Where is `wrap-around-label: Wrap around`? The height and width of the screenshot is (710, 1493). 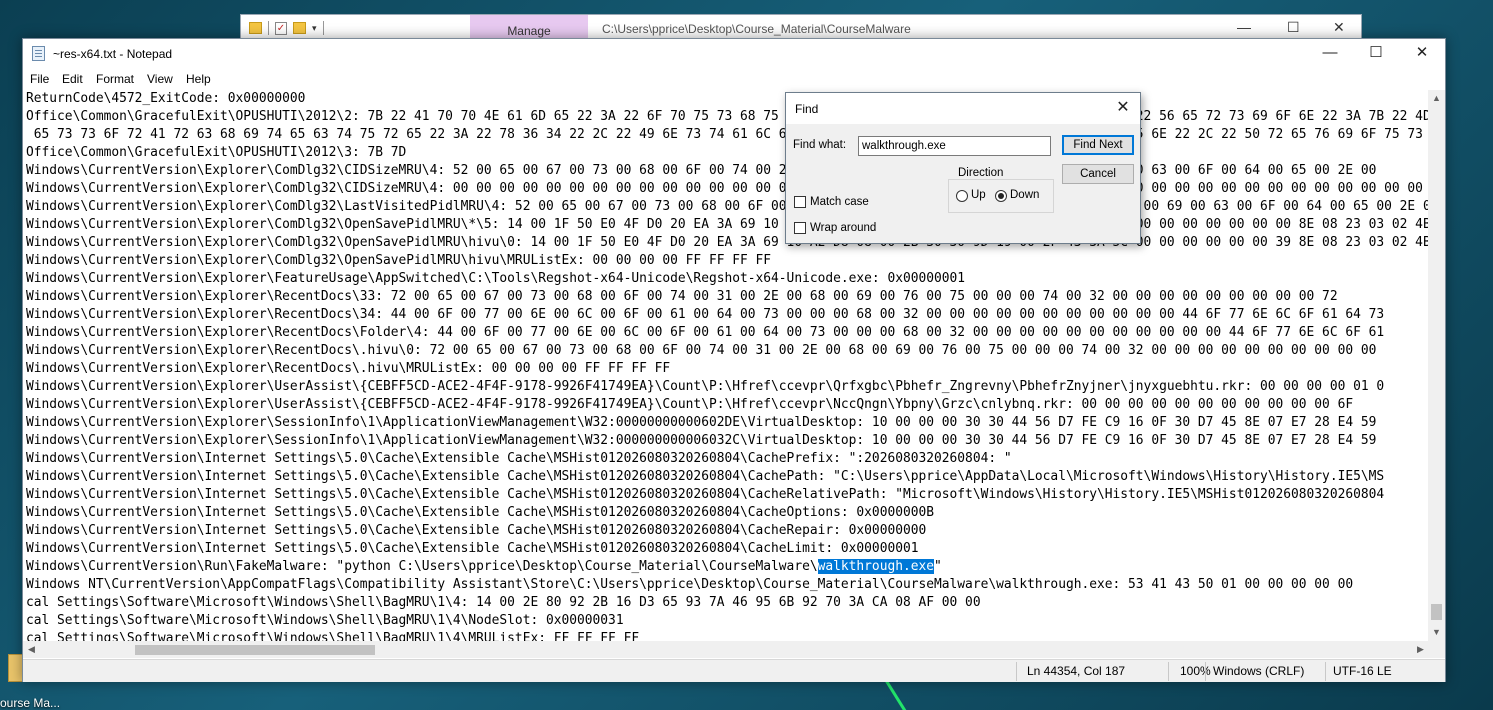 wrap-around-label: Wrap around is located at coordinates (843, 228).